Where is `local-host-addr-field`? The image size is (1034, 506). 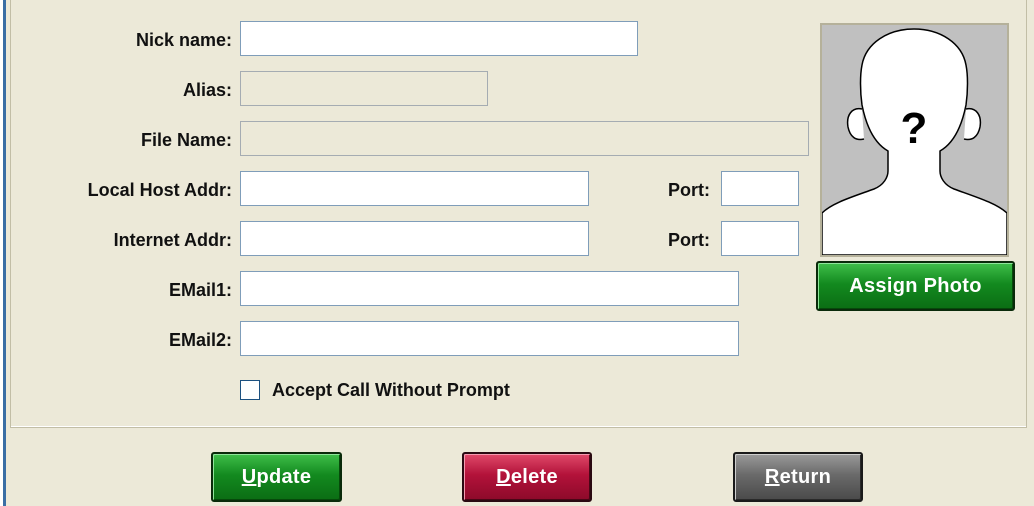
local-host-addr-field is located at coordinates (414, 188).